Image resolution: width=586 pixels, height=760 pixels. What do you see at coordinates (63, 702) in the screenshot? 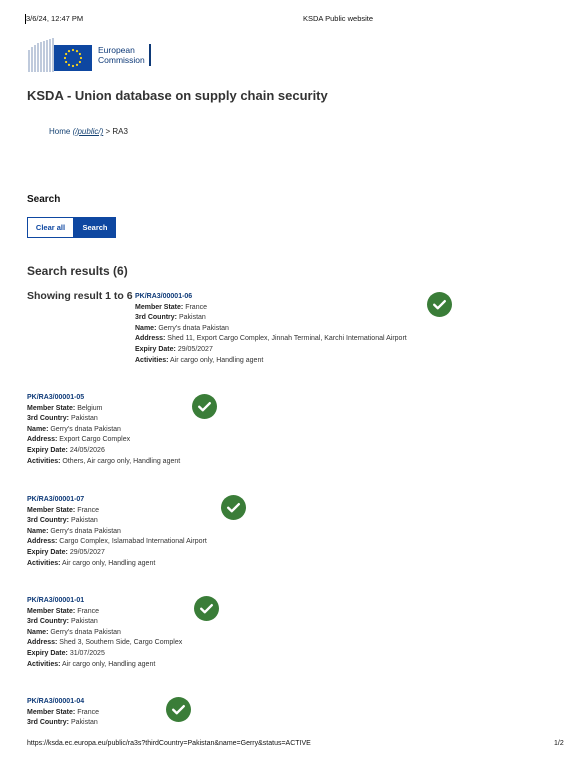
I see `result-id-link: PK/RA3/00001-04` at bounding box center [63, 702].